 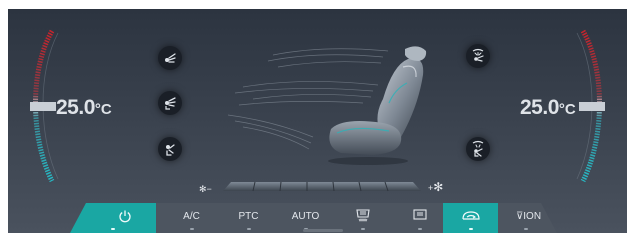 I want to click on auto-label: AUTO, so click(x=305, y=216).